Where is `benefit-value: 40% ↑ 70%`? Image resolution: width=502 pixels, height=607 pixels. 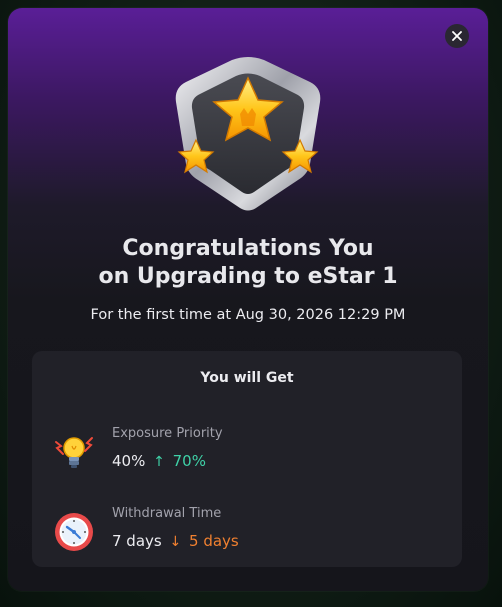
benefit-value: 40% ↑ 70% is located at coordinates (159, 461).